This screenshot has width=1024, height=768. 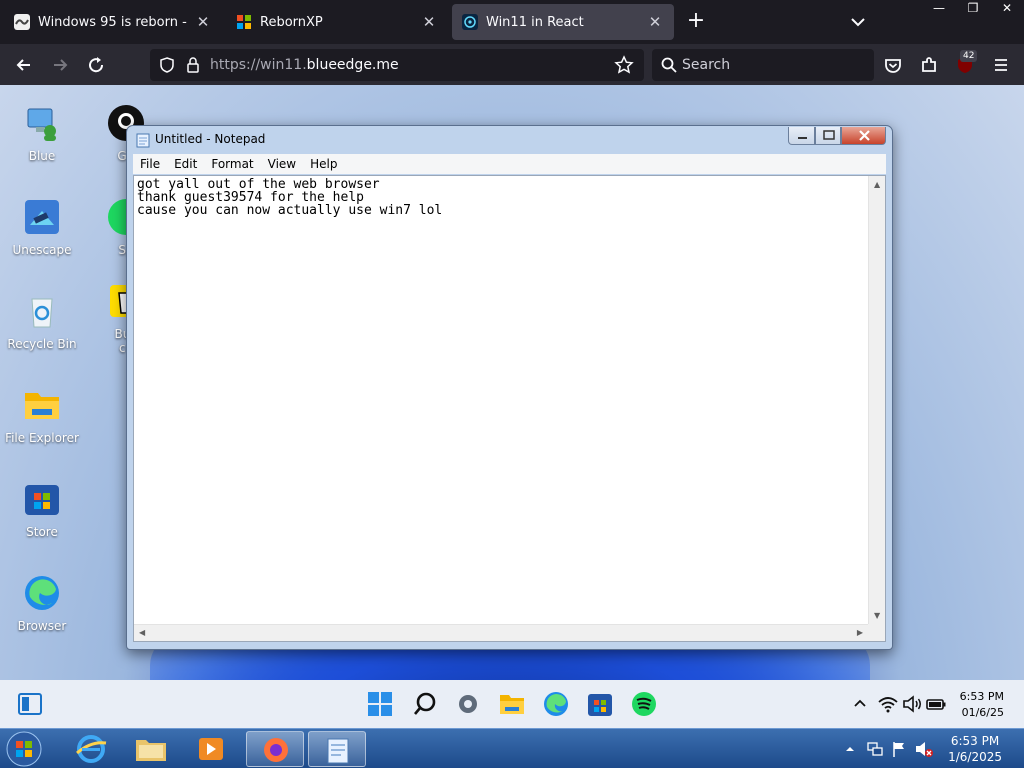 What do you see at coordinates (337, 749) in the screenshot?
I see `notepad-taskbar-button` at bounding box center [337, 749].